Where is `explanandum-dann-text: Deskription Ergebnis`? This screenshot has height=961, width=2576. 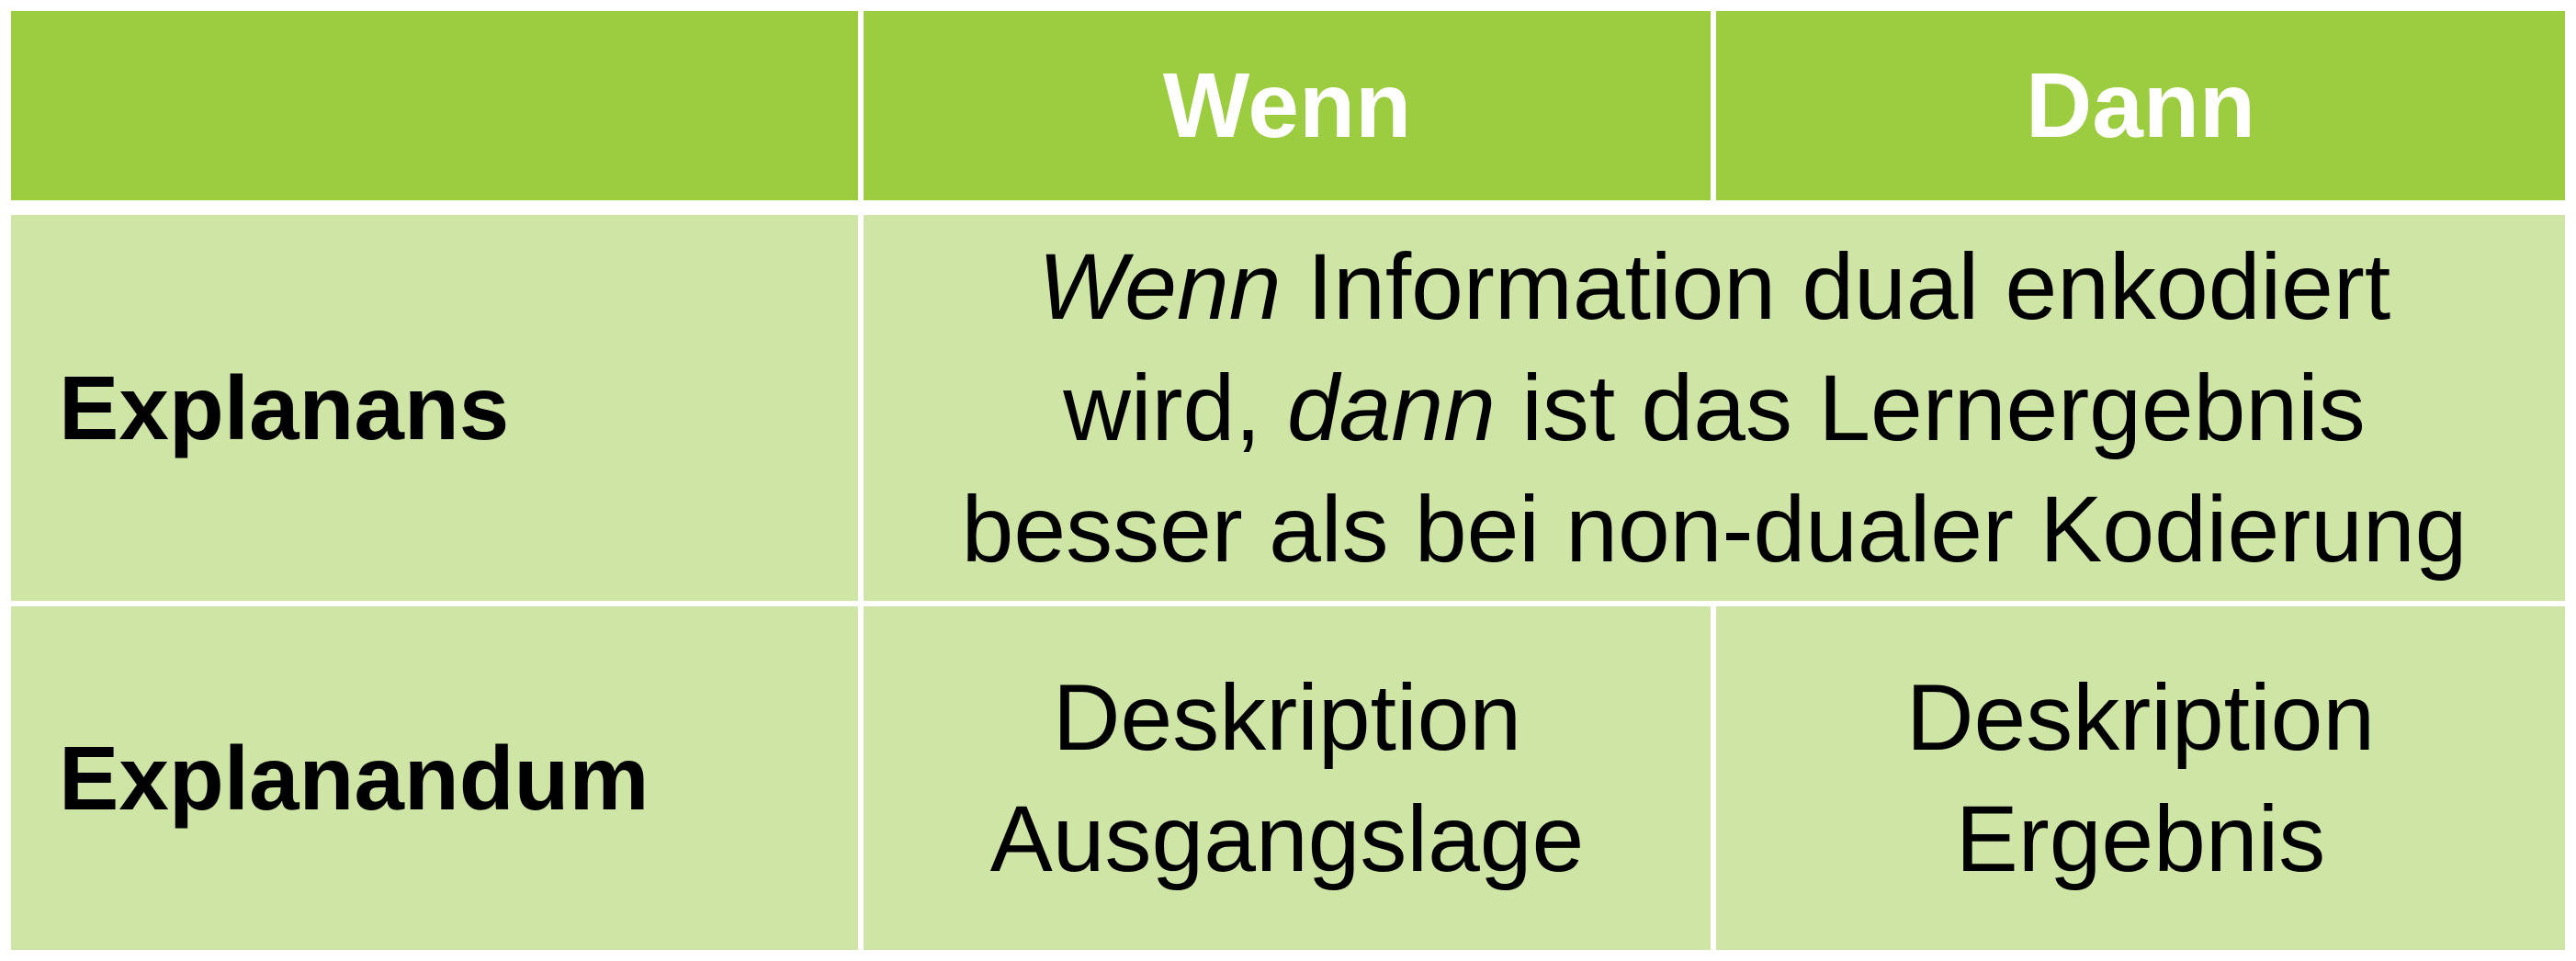
explanandum-dann-text: Deskription Ergebnis is located at coordinates (2140, 778).